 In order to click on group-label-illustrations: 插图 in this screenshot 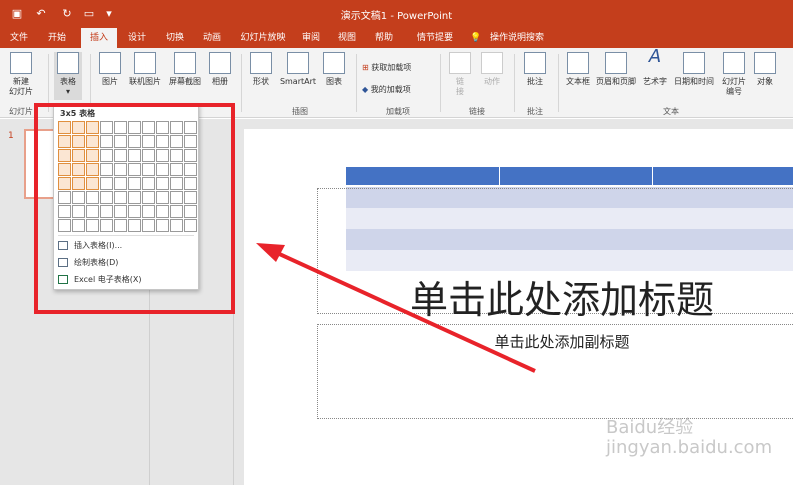, I will do `click(300, 111)`.